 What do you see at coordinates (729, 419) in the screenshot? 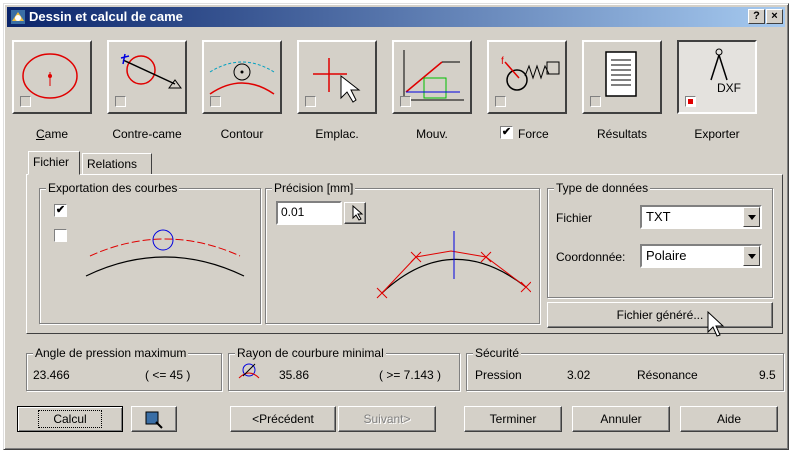
I see `aide-button: Aide` at bounding box center [729, 419].